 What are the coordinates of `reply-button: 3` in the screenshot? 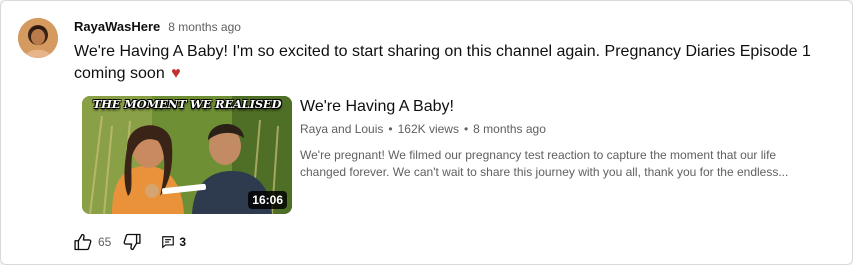 It's located at (173, 242).